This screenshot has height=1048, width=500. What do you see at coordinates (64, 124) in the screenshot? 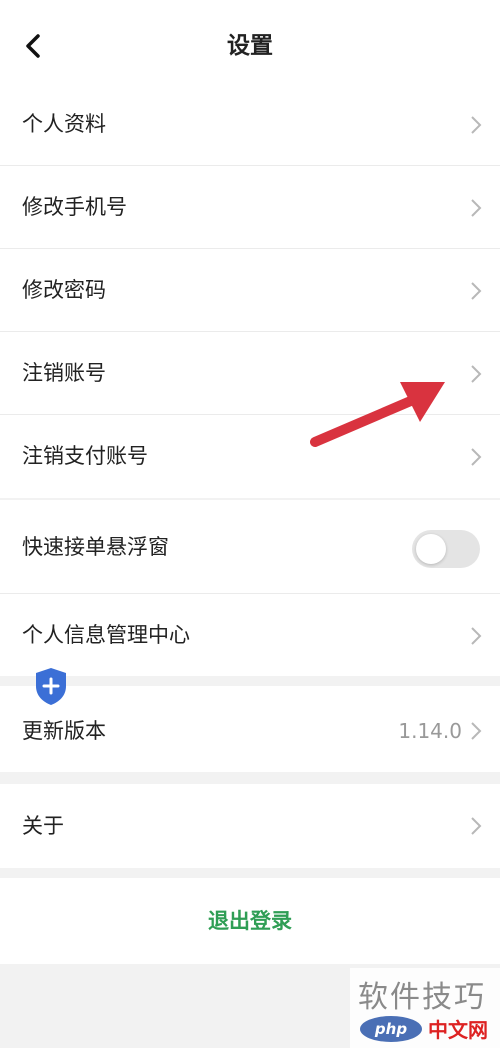
I see `list-item-label: 个人资料` at bounding box center [64, 124].